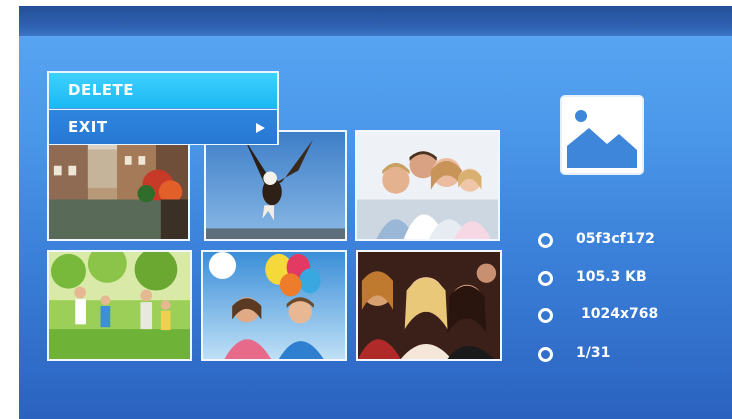  I want to click on image-placeholder-icon, so click(602, 135).